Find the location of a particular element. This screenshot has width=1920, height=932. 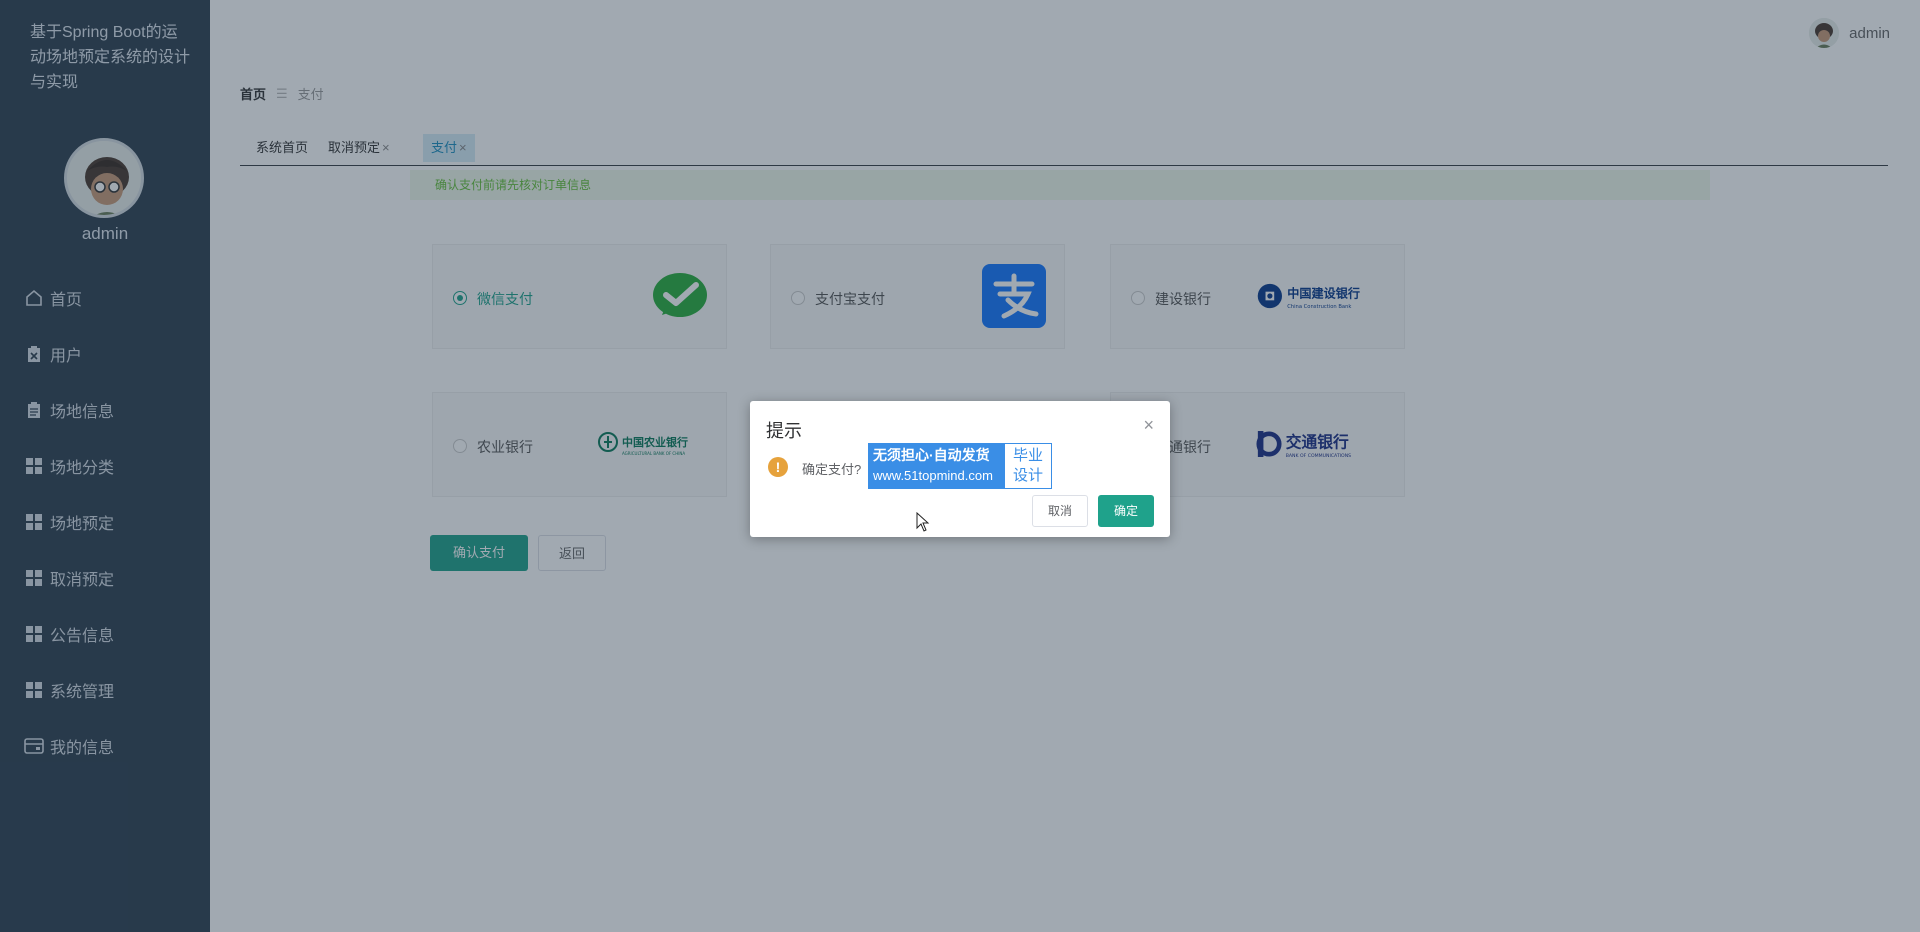

watermark-line1: 无须担心·自动发货 is located at coordinates (931, 455).